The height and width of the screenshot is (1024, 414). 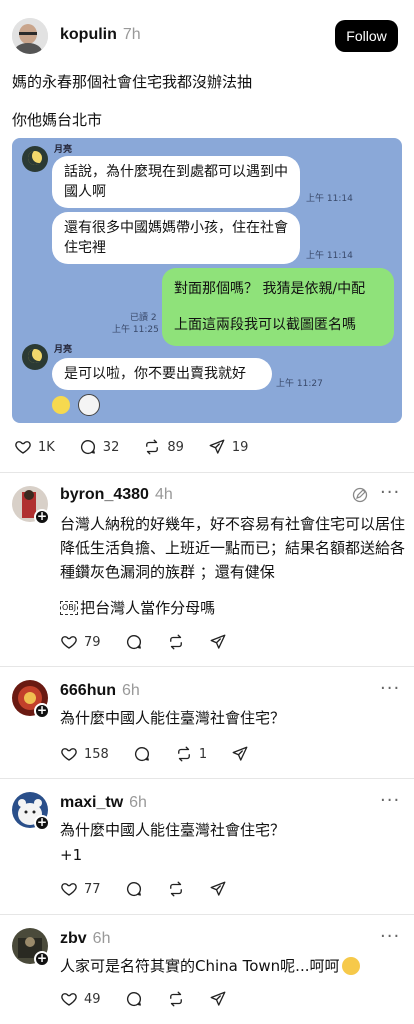 What do you see at coordinates (63, 350) in the screenshot?
I see `chat-sender-name-2: 月亮` at bounding box center [63, 350].